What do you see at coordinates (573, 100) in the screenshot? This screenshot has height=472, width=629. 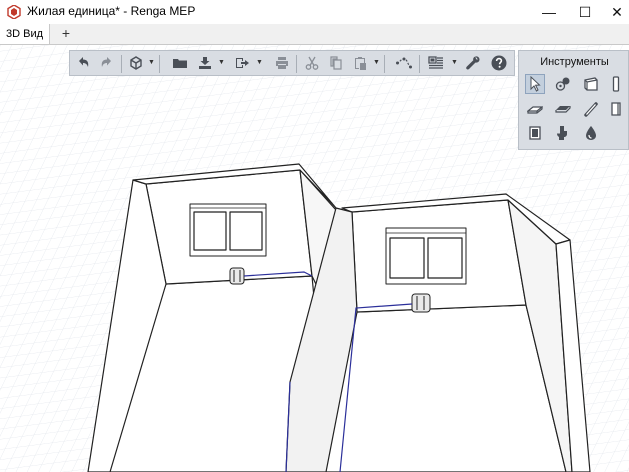 I see `tools-panel: Инструменты` at bounding box center [573, 100].